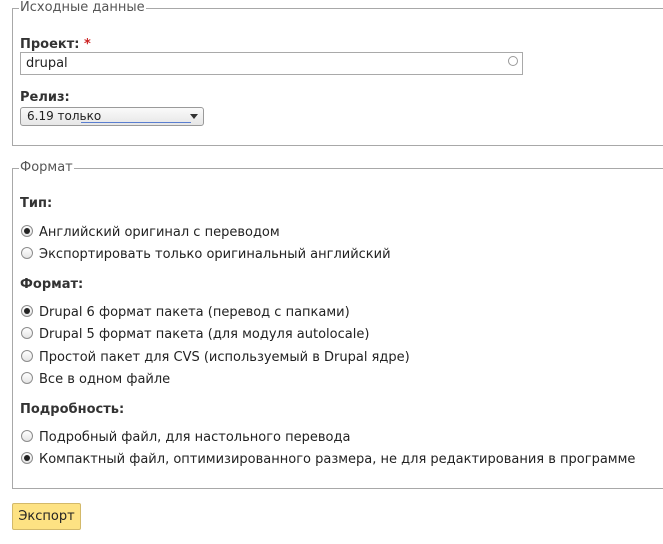 The width and height of the screenshot is (663, 544). Describe the element at coordinates (159, 233) in the screenshot. I see `type-option-translated: Английский оригинал с переводом` at that location.